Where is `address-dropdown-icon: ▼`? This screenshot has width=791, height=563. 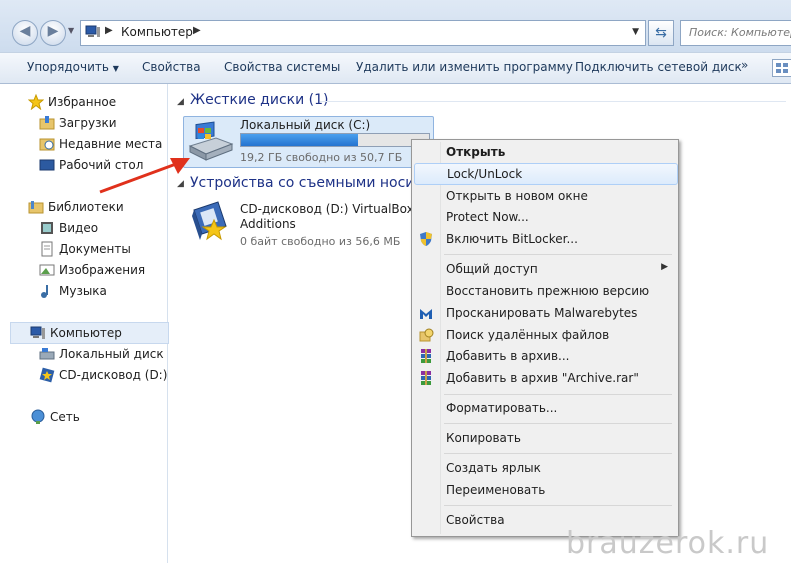 address-dropdown-icon: ▼ is located at coordinates (635, 32).